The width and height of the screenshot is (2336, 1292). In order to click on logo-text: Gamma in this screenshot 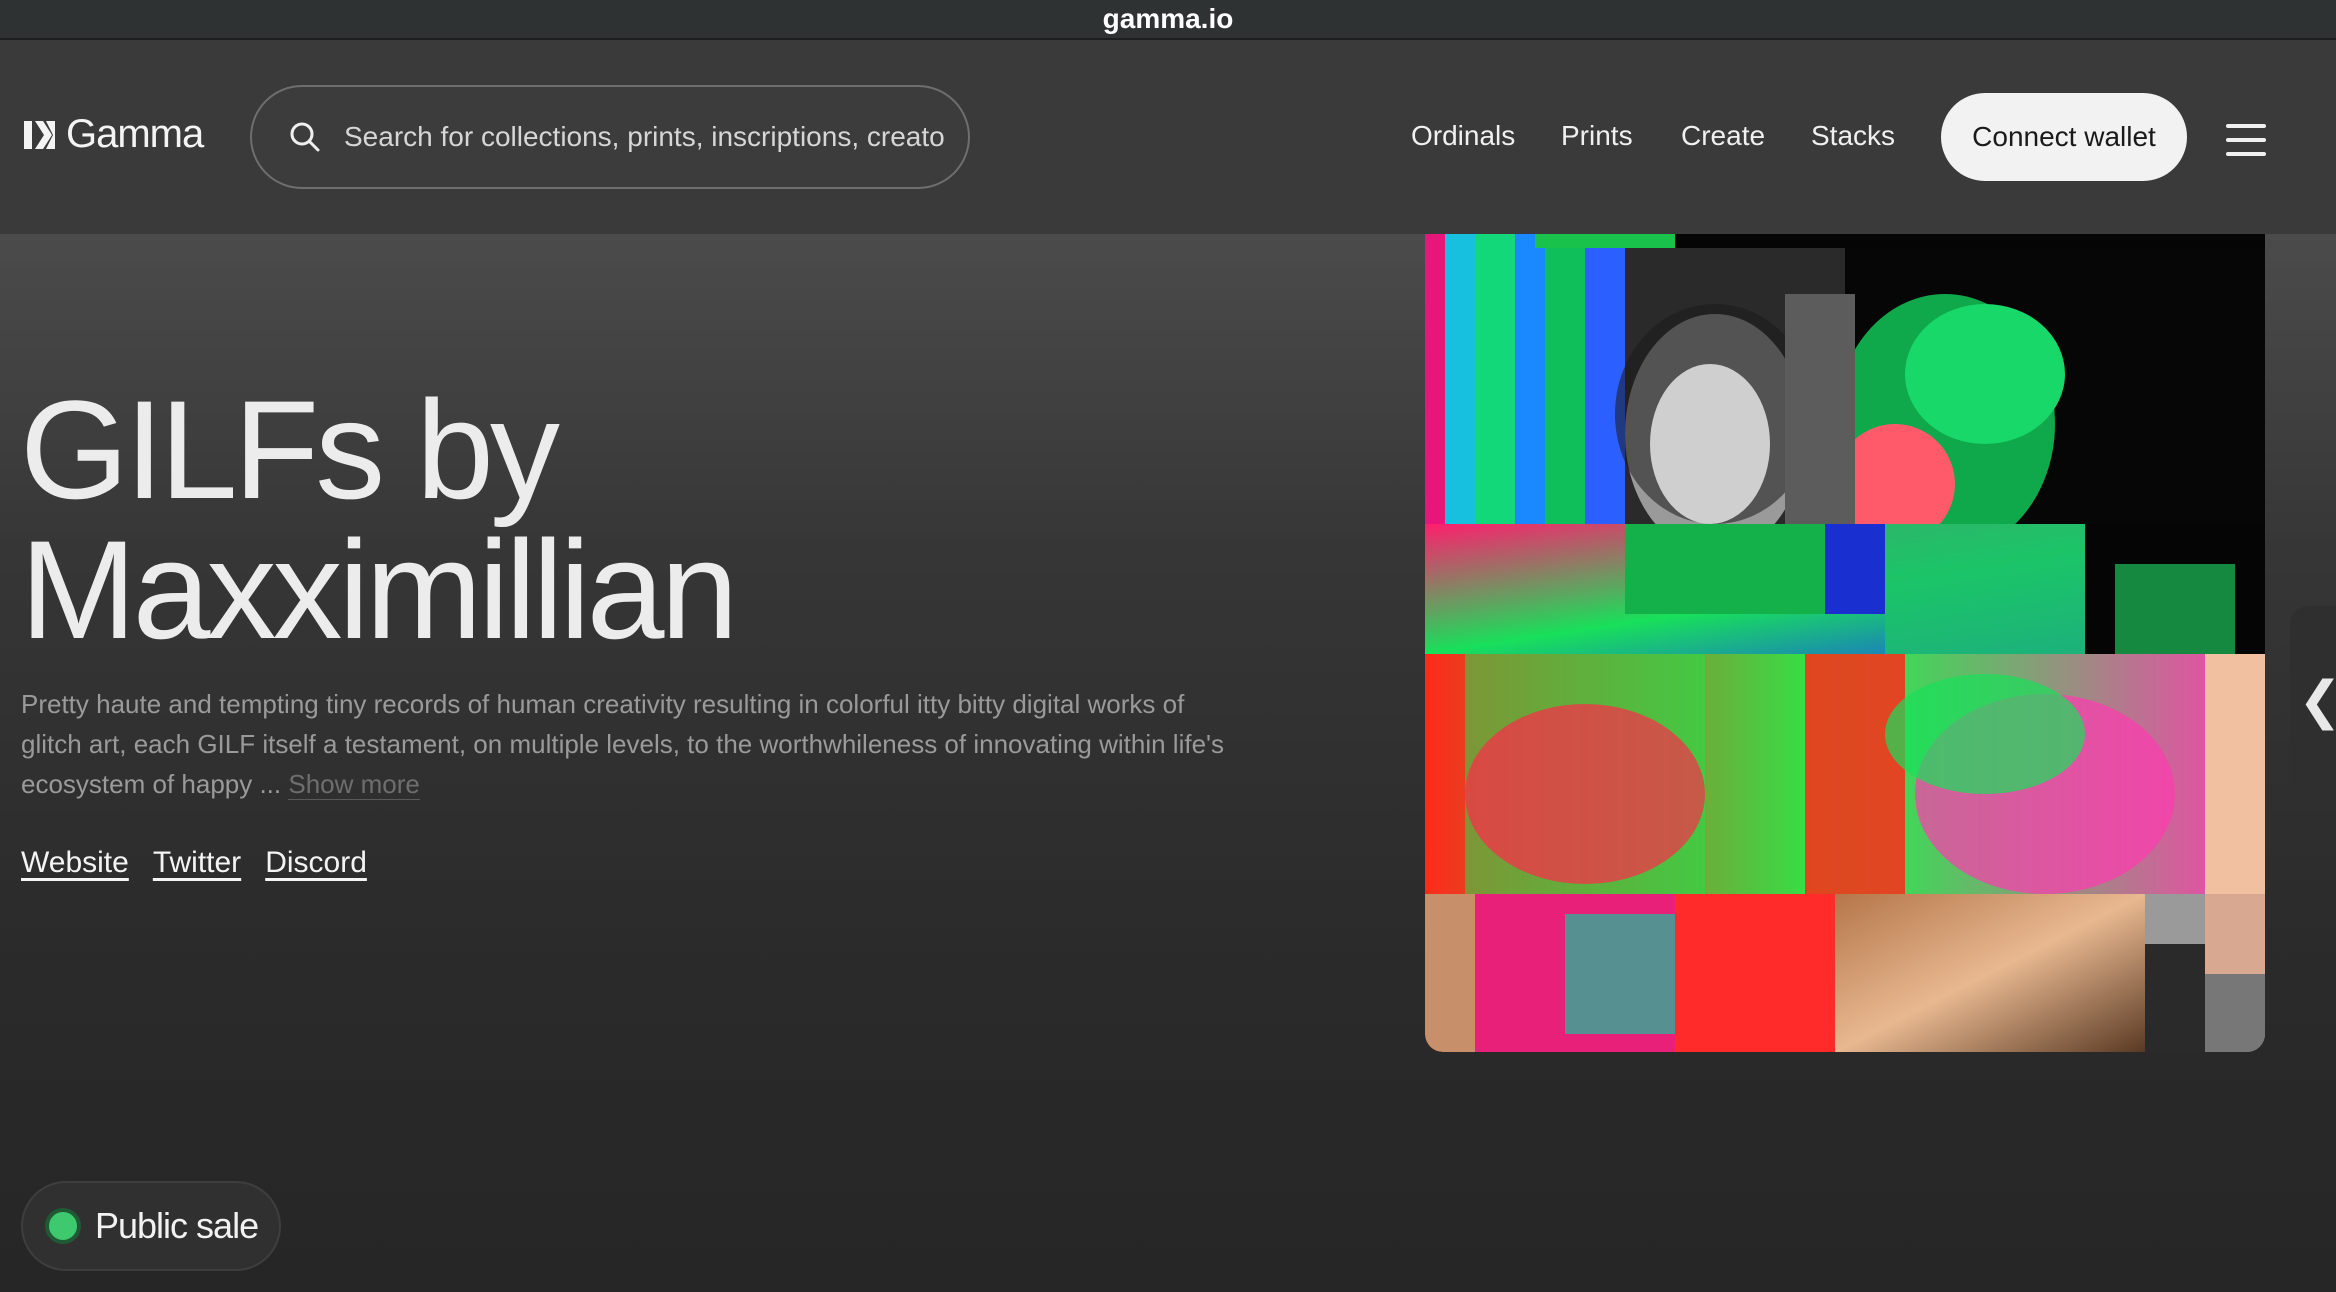, I will do `click(135, 134)`.